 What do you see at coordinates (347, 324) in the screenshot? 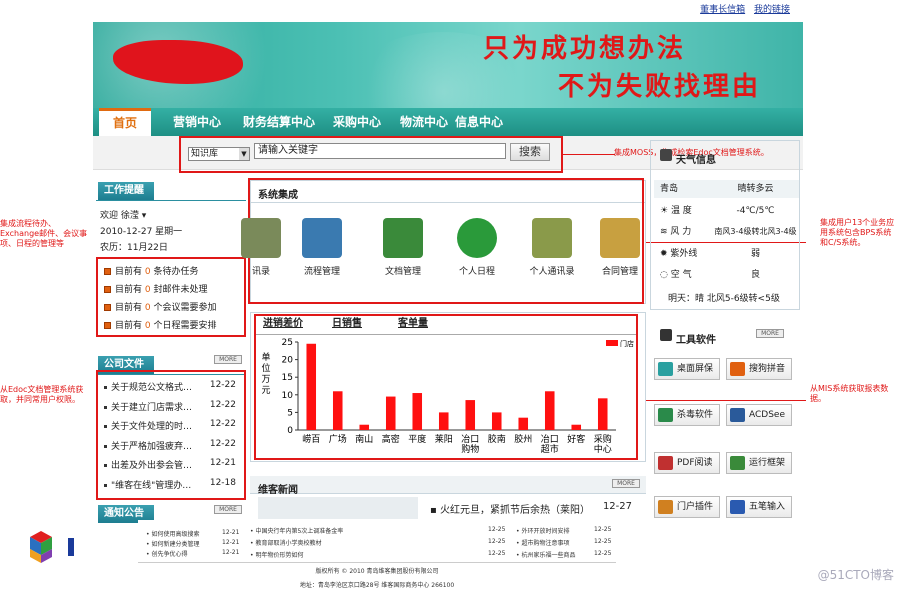
I see `tab-daily-sales: 日销售` at bounding box center [347, 324].